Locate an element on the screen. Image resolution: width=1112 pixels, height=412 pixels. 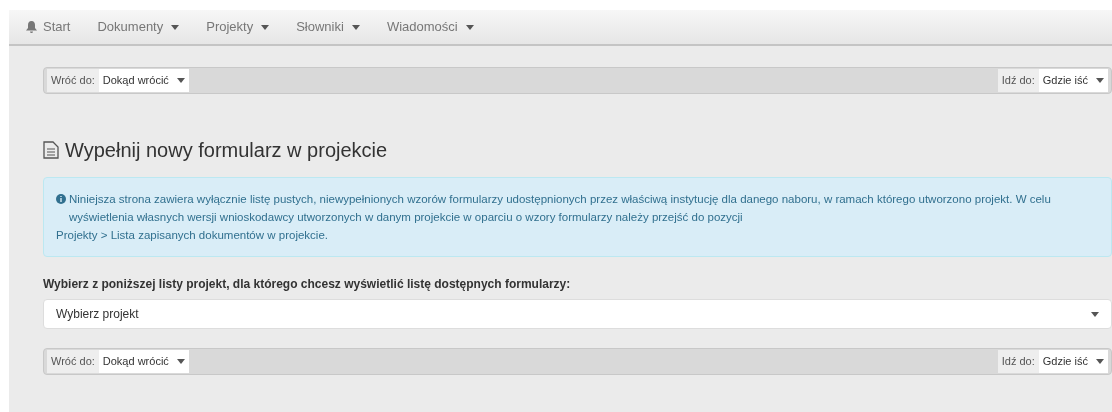
nav-link: Start is located at coordinates (48, 27).